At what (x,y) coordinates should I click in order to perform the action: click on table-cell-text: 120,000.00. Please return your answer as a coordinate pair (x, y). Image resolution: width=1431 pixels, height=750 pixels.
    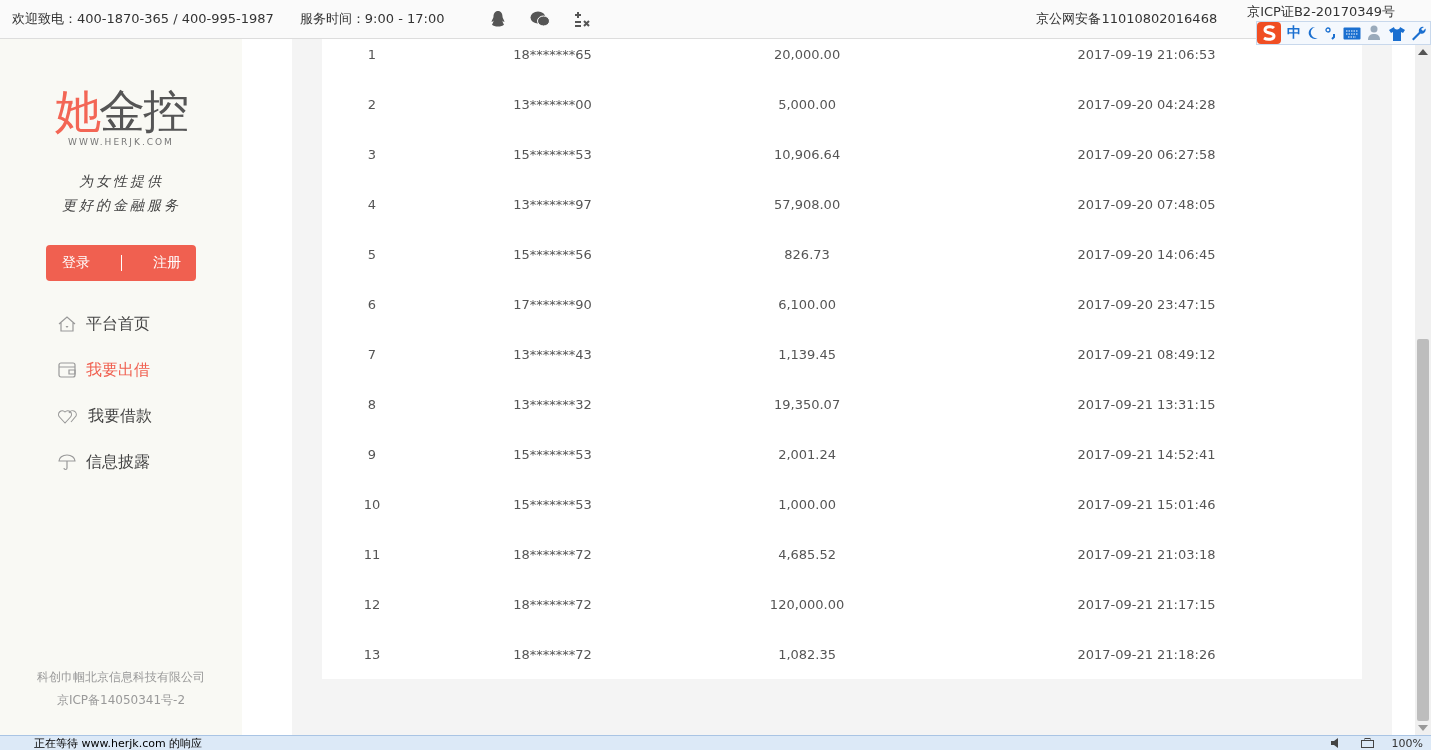
    Looking at the image, I should click on (807, 604).